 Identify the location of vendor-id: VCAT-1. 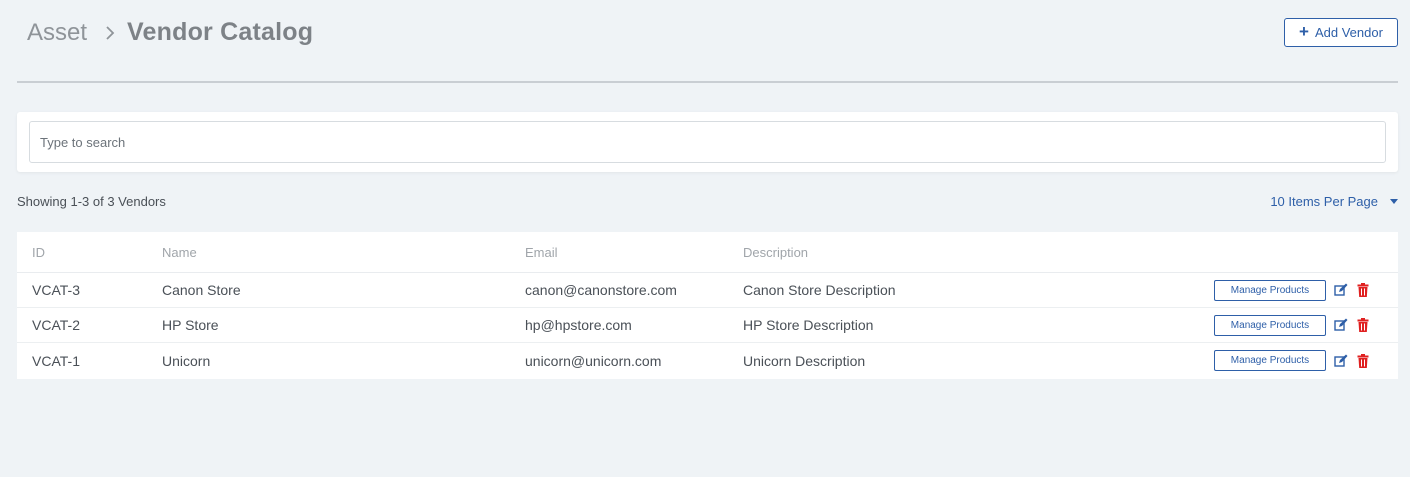
(56, 360).